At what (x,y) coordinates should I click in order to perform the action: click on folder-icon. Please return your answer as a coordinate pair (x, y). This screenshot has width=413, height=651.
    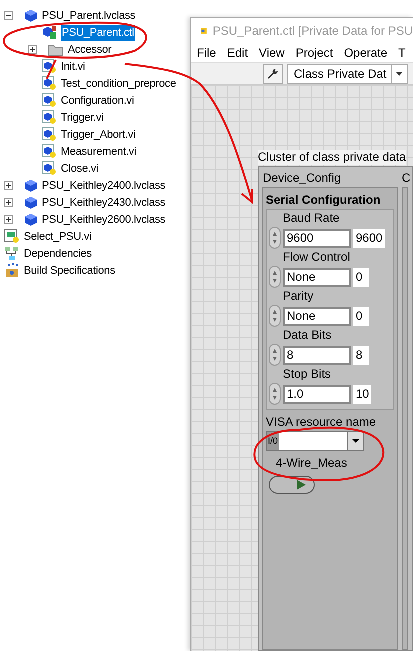
    Looking at the image, I should click on (56, 49).